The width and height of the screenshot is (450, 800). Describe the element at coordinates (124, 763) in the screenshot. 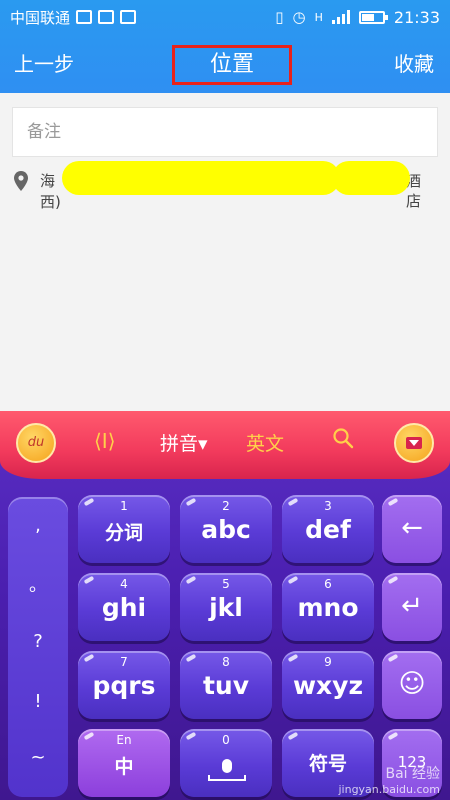

I see `language-switch-key: En 中` at that location.